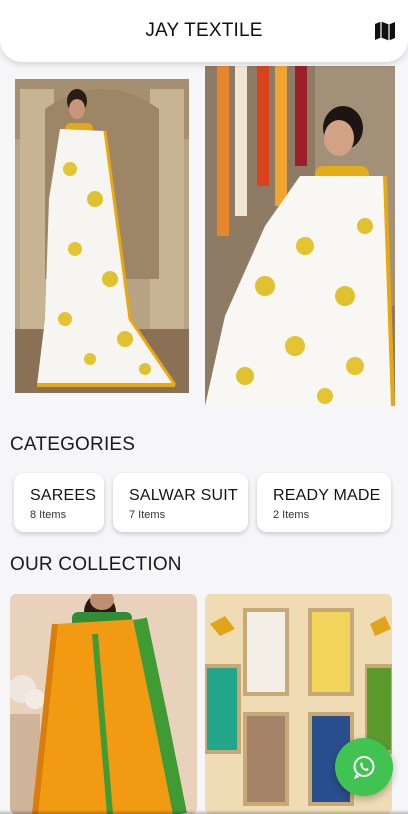  I want to click on category-card-sarees: SAREES 8 Items, so click(59, 502).